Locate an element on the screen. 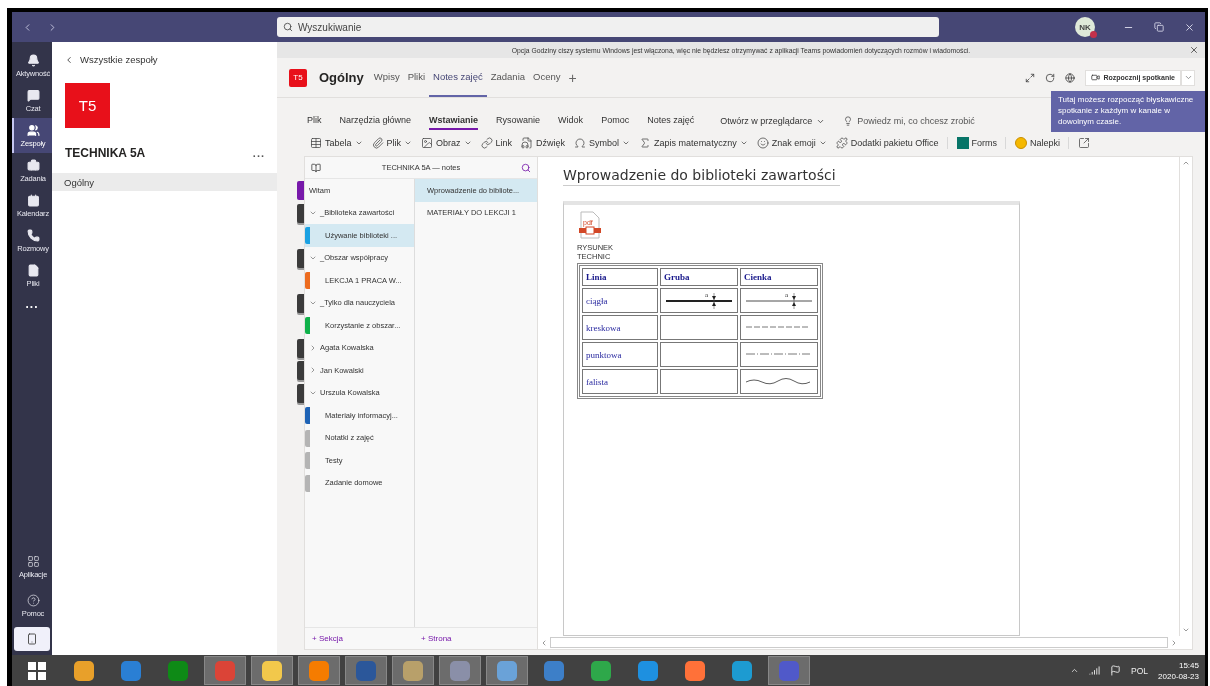  ribbon-command: Znak emoji is located at coordinates (791, 143).